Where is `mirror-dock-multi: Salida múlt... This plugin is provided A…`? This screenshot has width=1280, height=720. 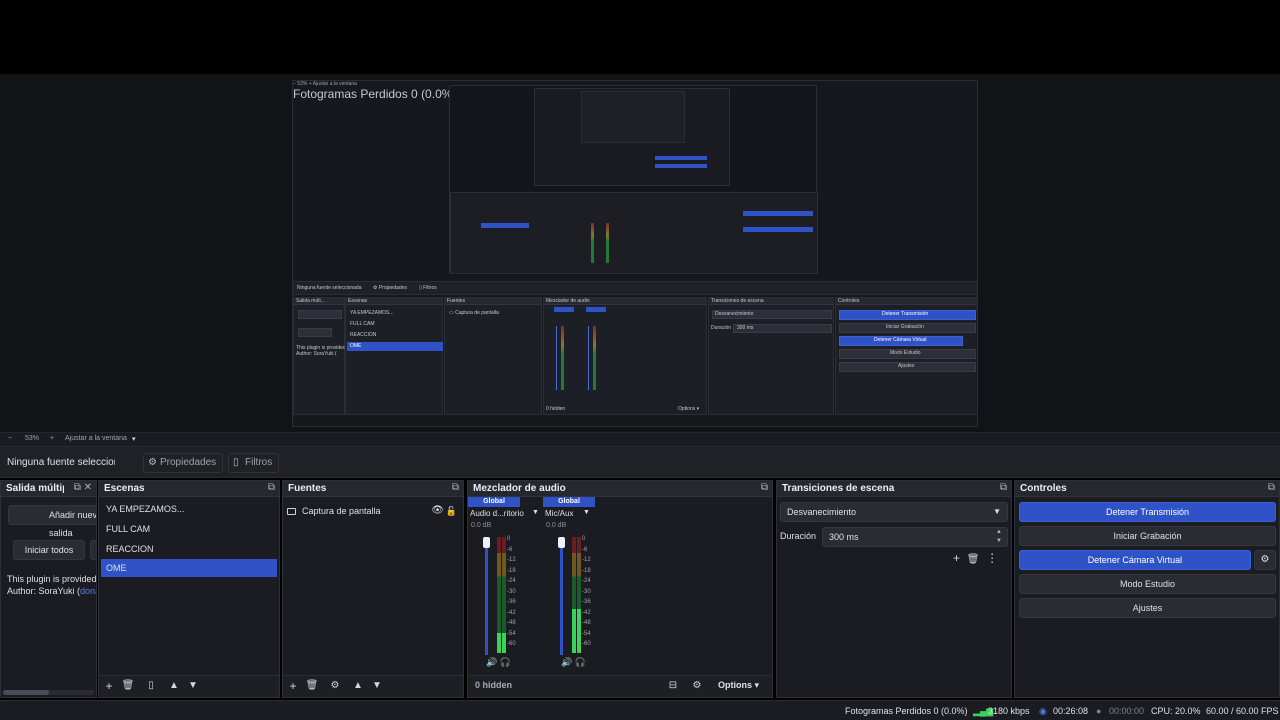
mirror-dock-multi: Salida múlt... This plugin is provided A… is located at coordinates (319, 356).